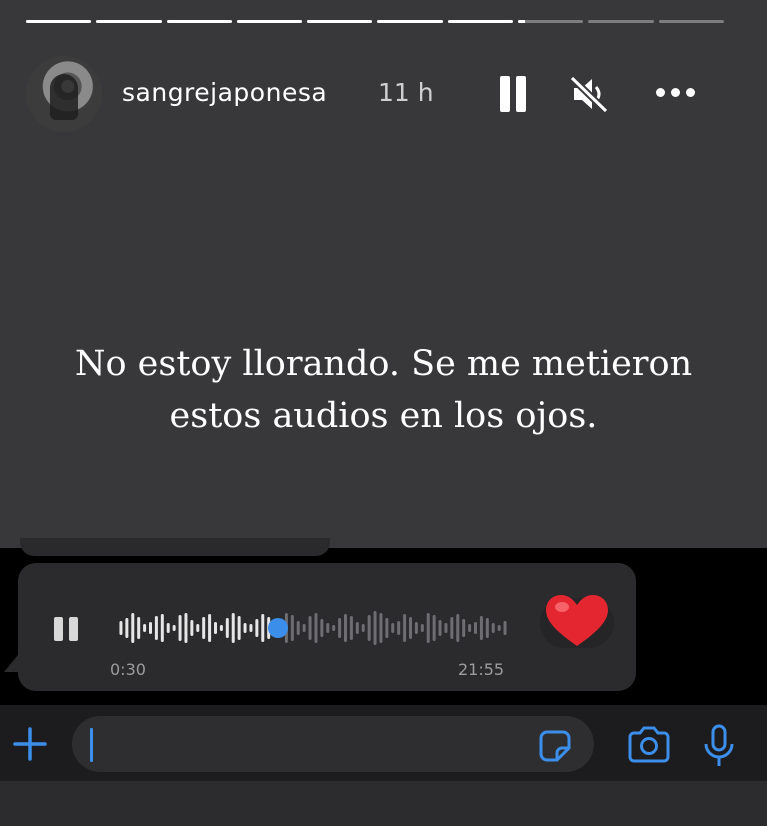 The height and width of the screenshot is (826, 767). What do you see at coordinates (719, 746) in the screenshot?
I see `microphone-icon` at bounding box center [719, 746].